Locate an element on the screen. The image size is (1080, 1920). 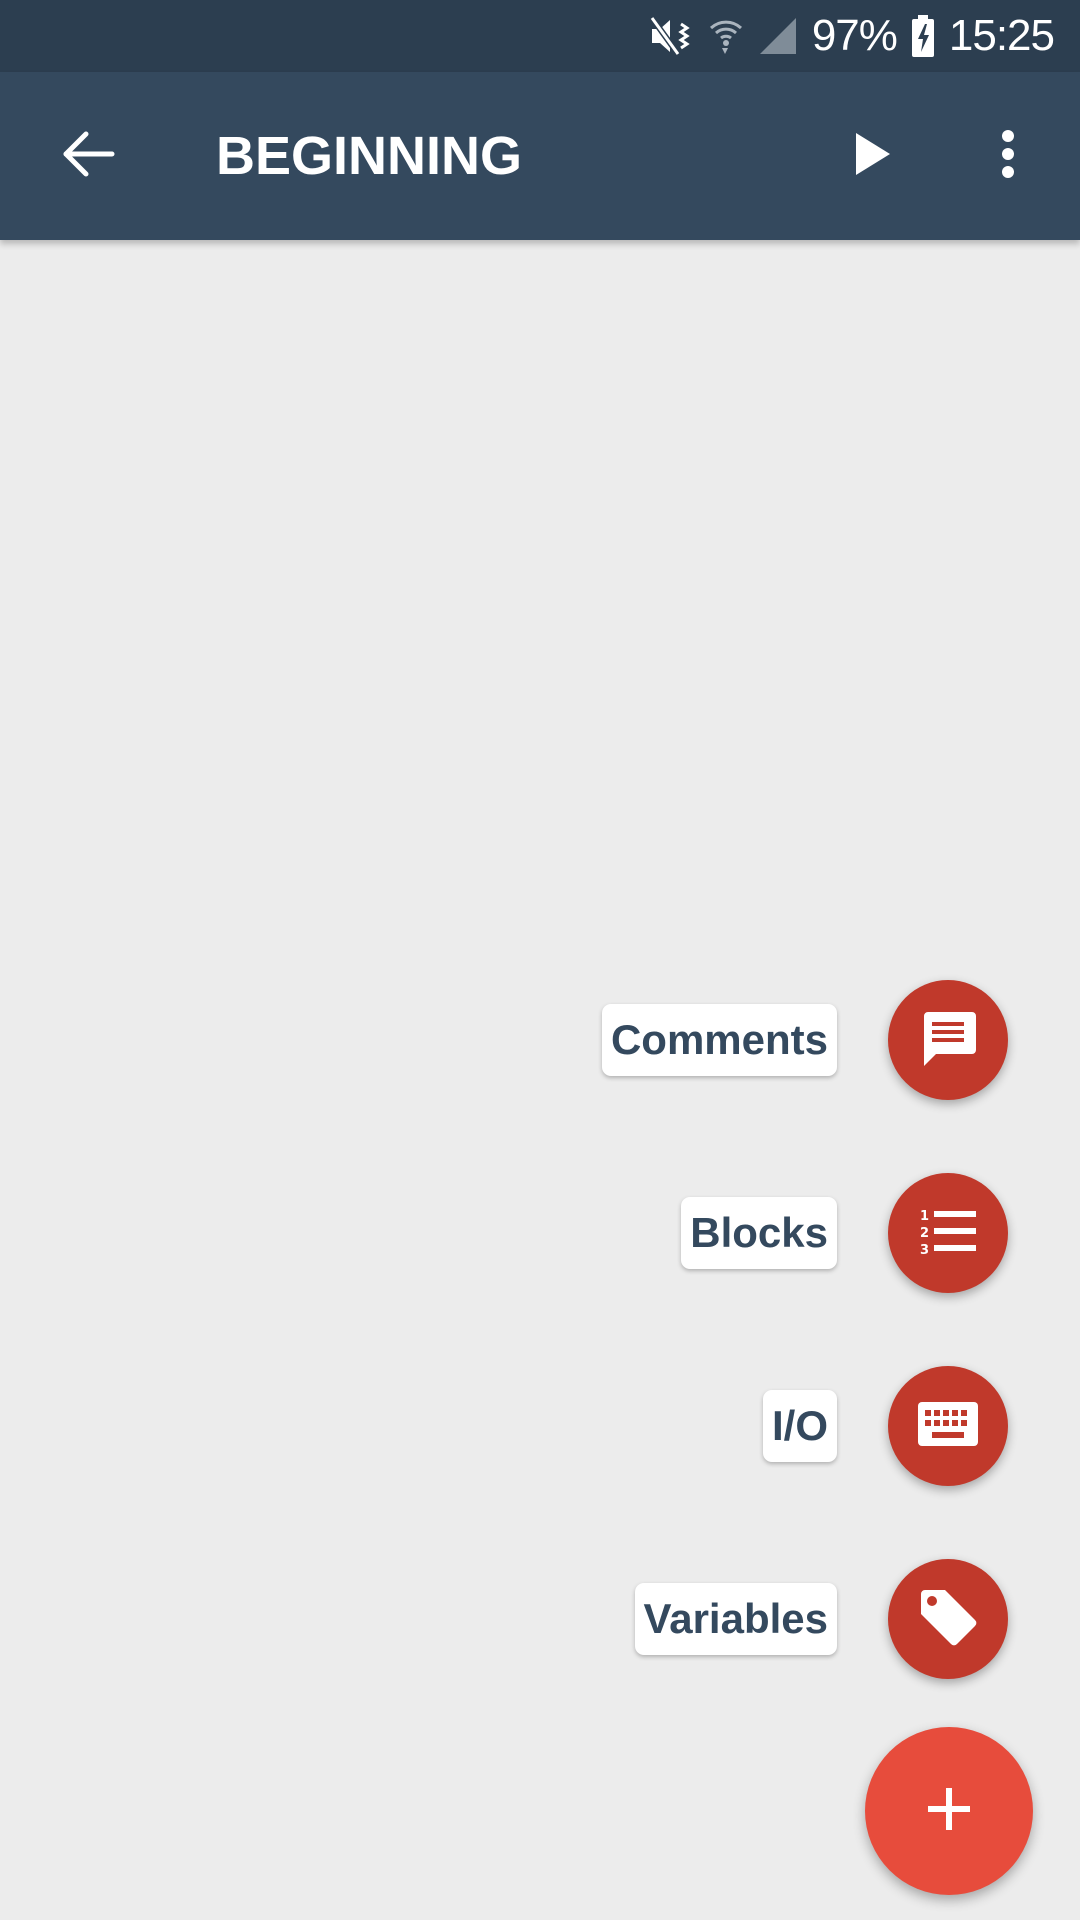
clock: 15:25 is located at coordinates (1001, 35).